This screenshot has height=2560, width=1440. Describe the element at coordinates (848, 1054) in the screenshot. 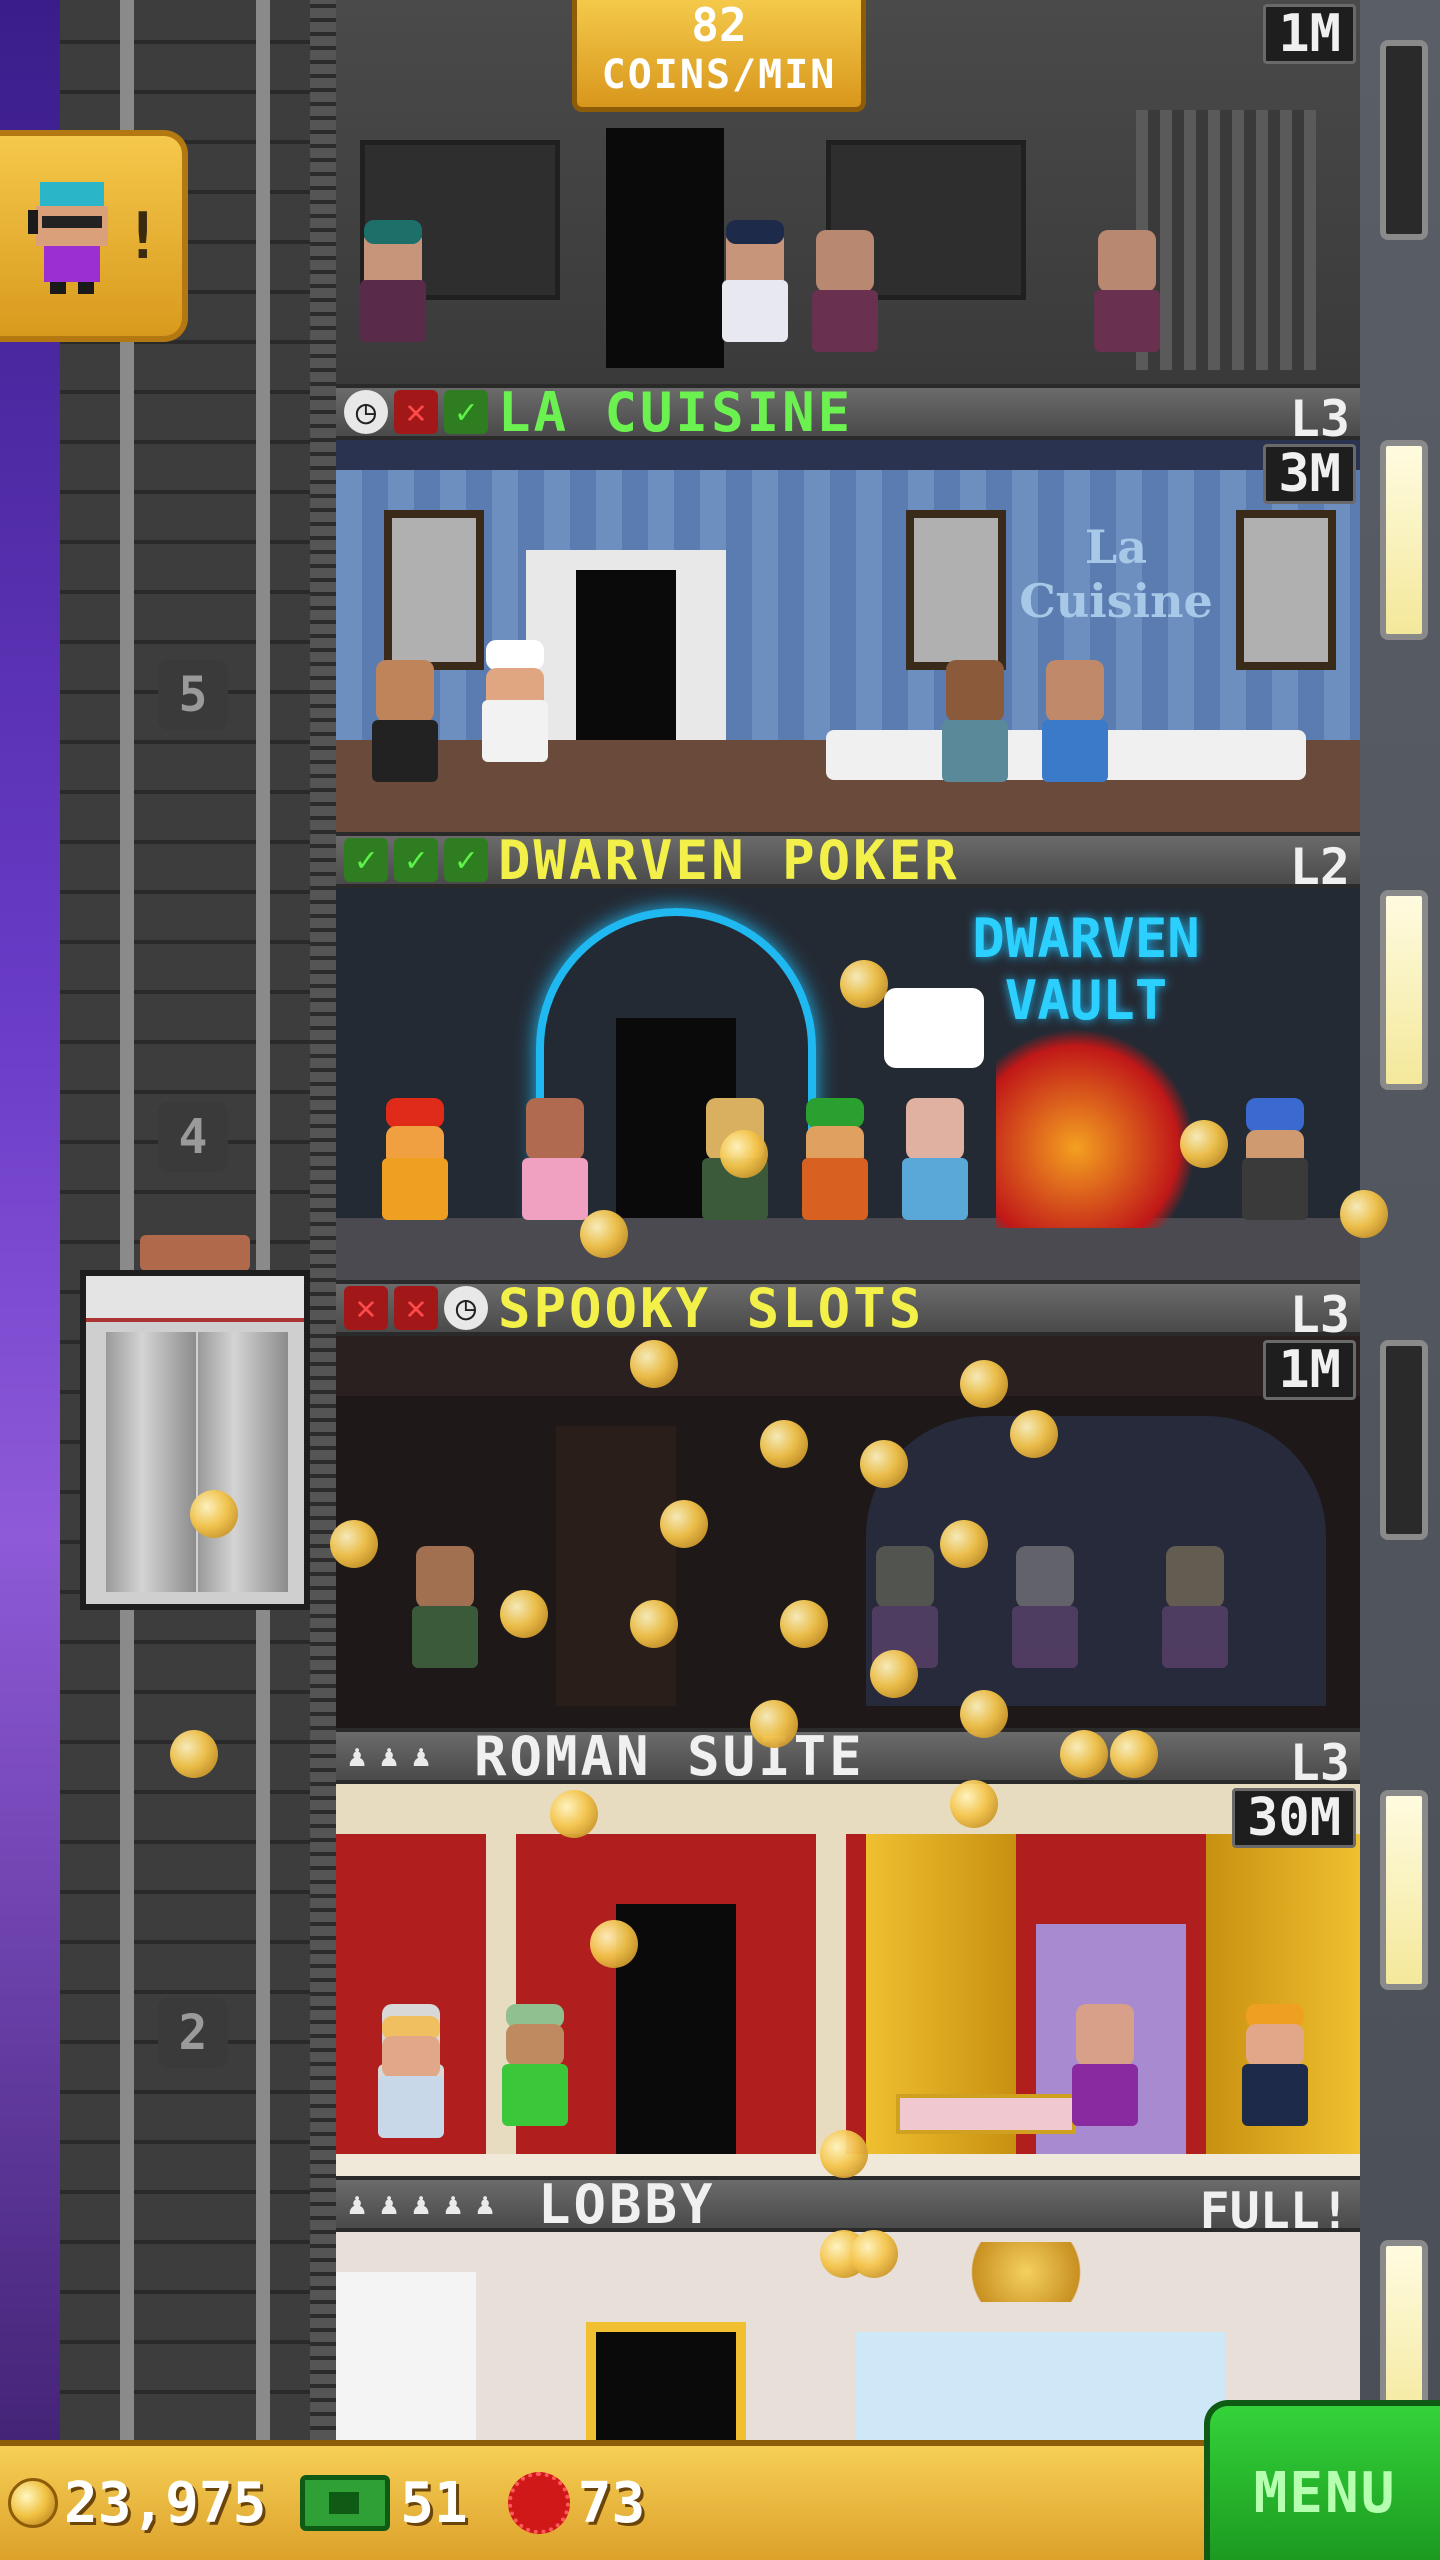

I see `floor-dwarven-poker: ✓ ✓ ✓ DWARVEN POKER L2 DWARVEN VAULT` at that location.